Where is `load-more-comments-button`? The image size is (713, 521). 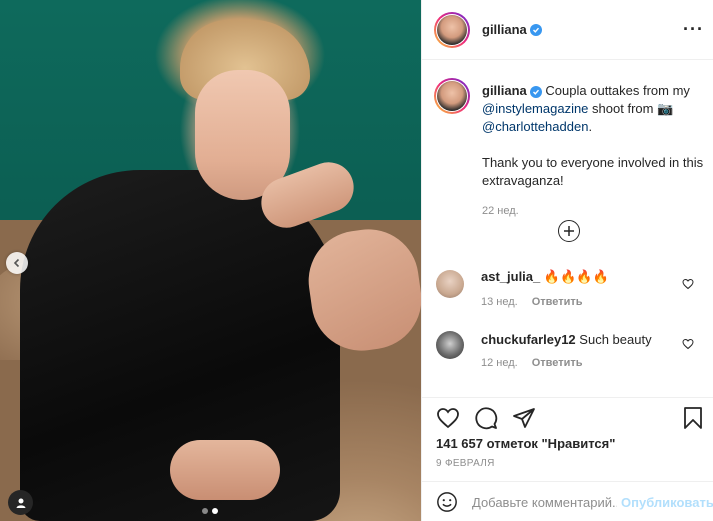
load-more-comments-button is located at coordinates (569, 231).